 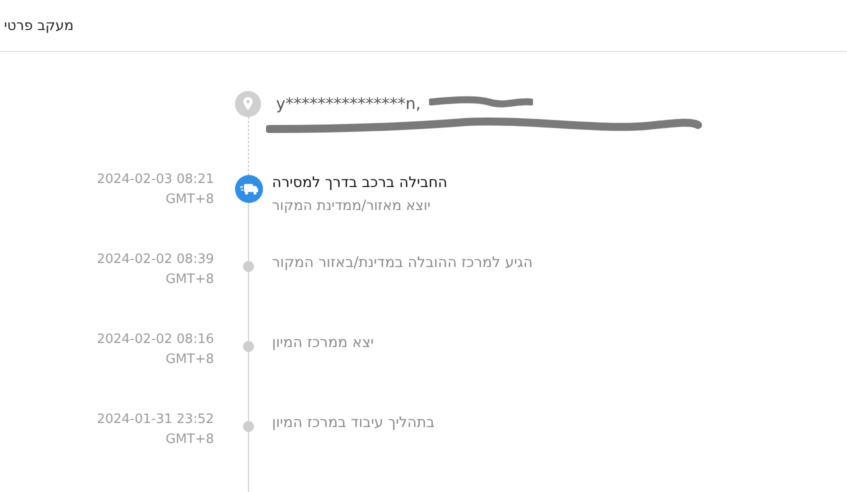 I want to click on event-date: 2024-01-31 23:52, so click(x=155, y=420).